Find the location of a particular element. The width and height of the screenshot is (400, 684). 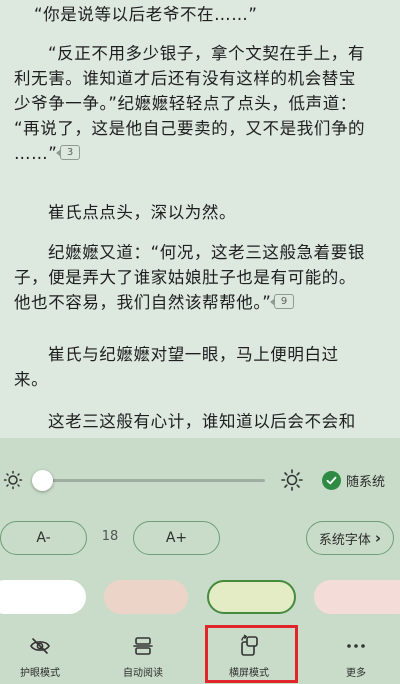

comment-count-badge: 9 is located at coordinates (282, 301).